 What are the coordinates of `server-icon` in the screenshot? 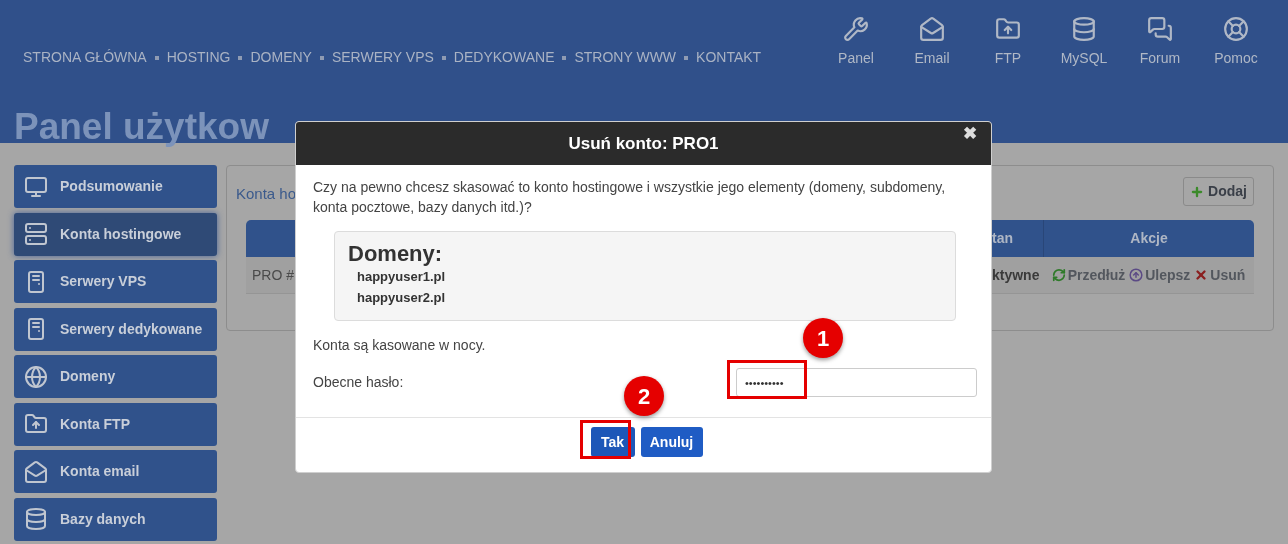 It's located at (36, 234).